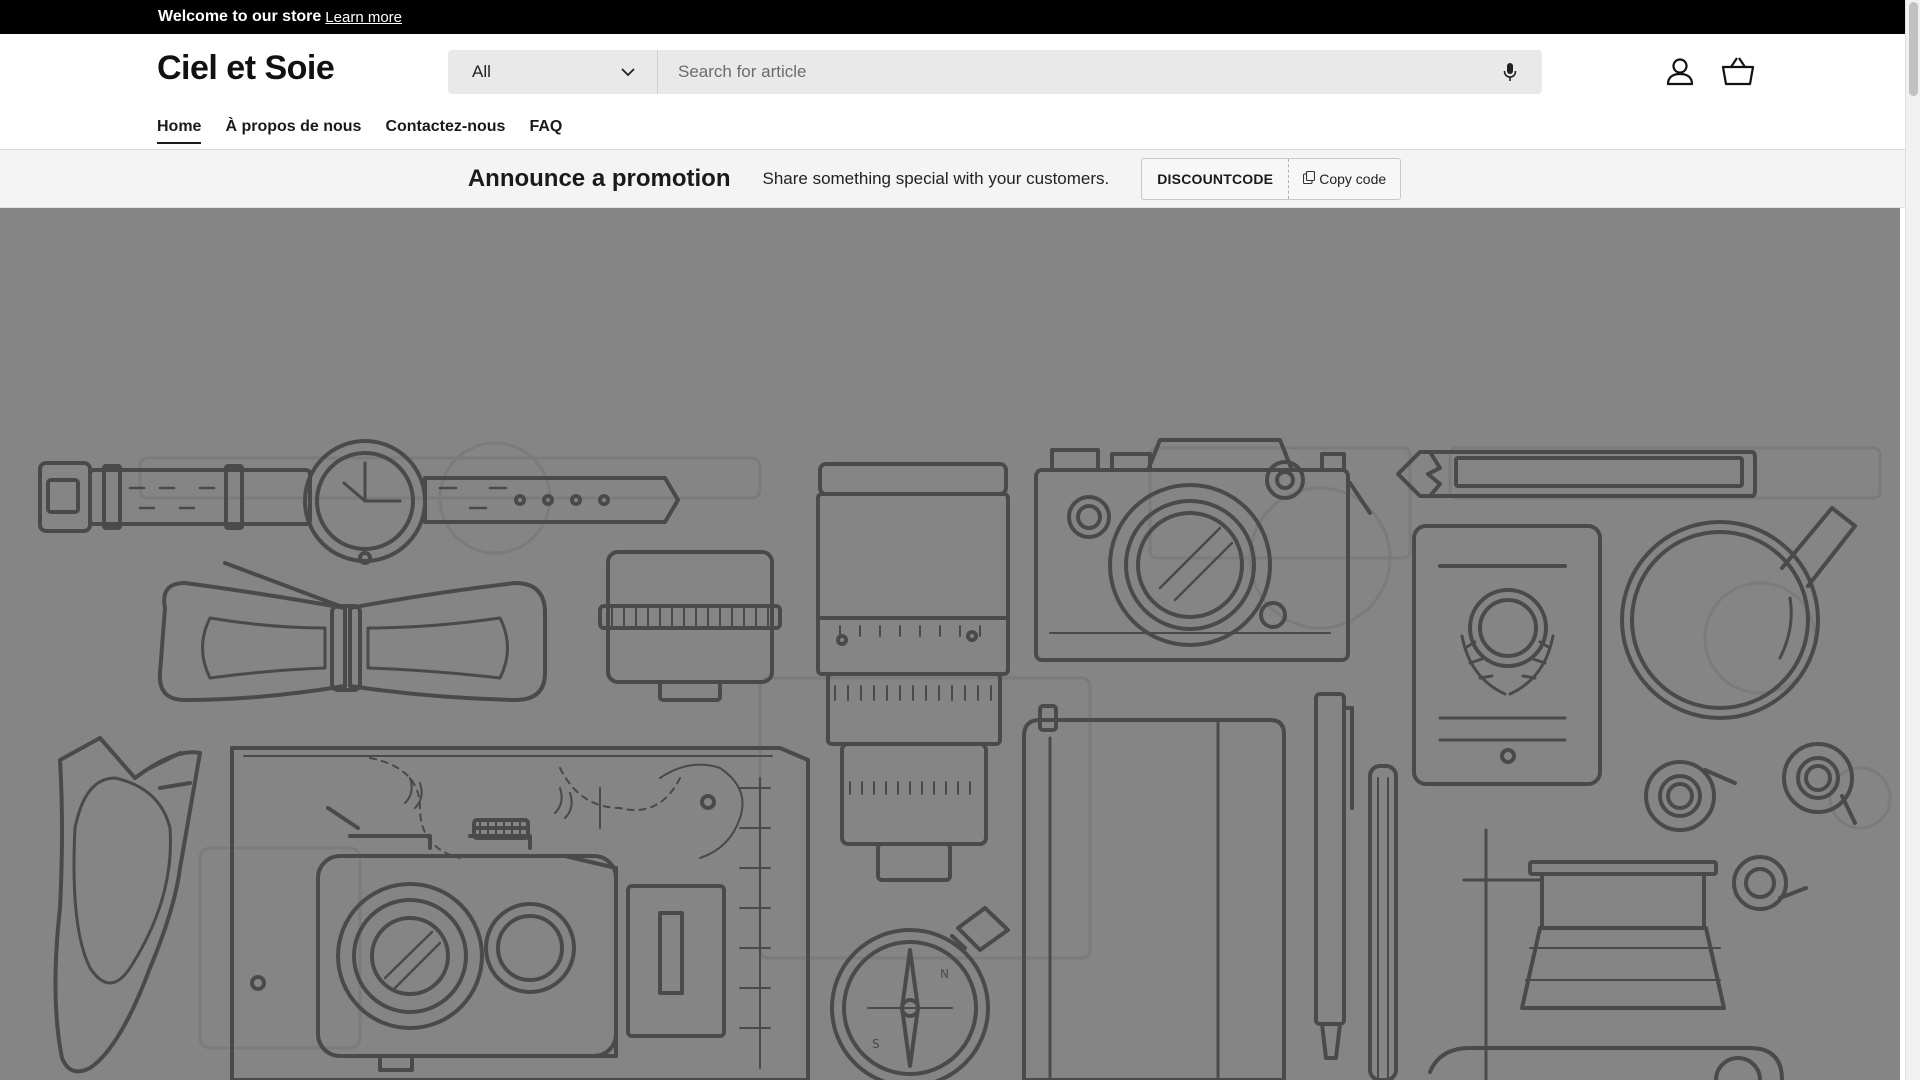 The image size is (1920, 1080). What do you see at coordinates (179, 131) in the screenshot?
I see `nav-item-home: Home` at bounding box center [179, 131].